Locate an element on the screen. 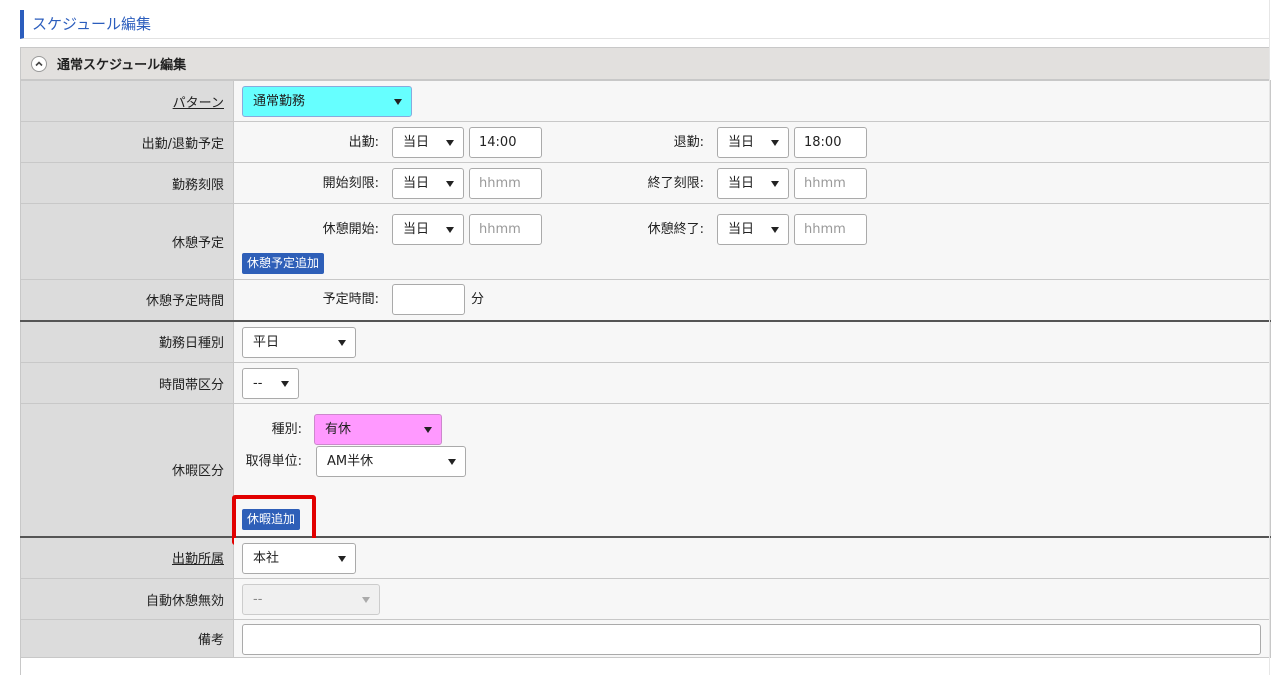 The image size is (1287, 675). planned-time-input is located at coordinates (428, 299).